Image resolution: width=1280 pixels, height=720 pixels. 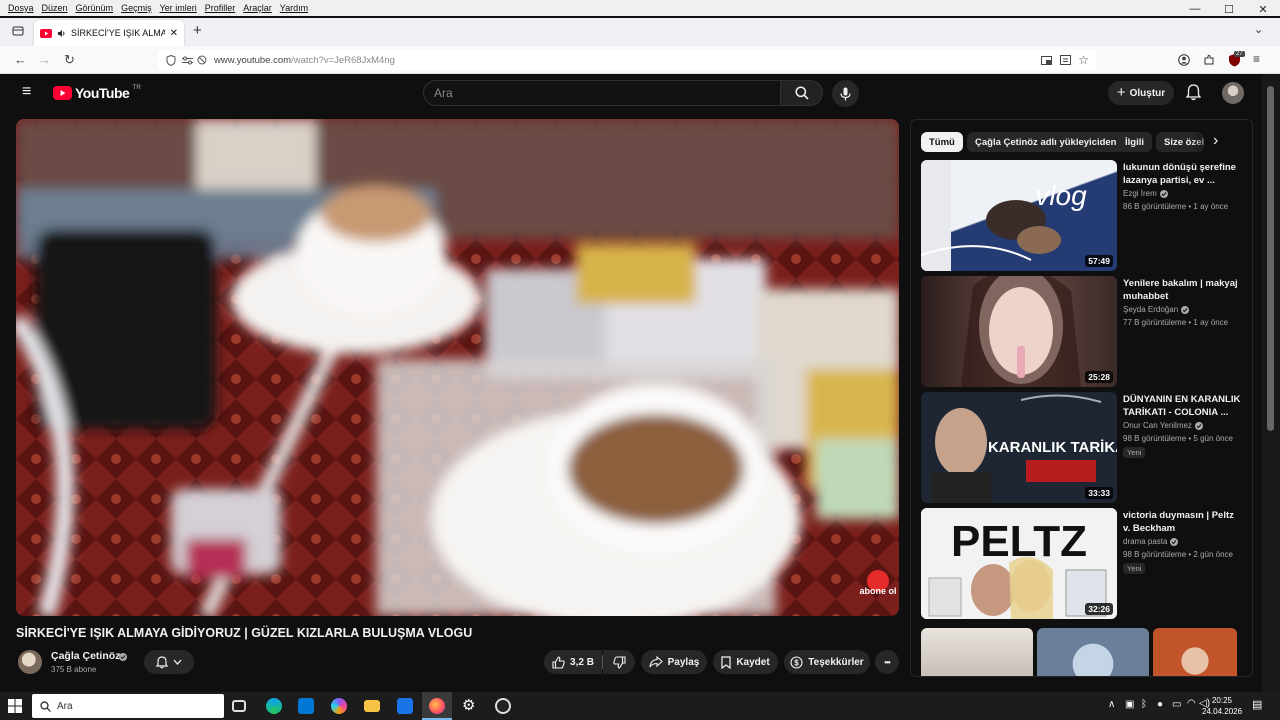 What do you see at coordinates (44, 59) in the screenshot?
I see `forward-arrow-icon: →` at bounding box center [44, 59].